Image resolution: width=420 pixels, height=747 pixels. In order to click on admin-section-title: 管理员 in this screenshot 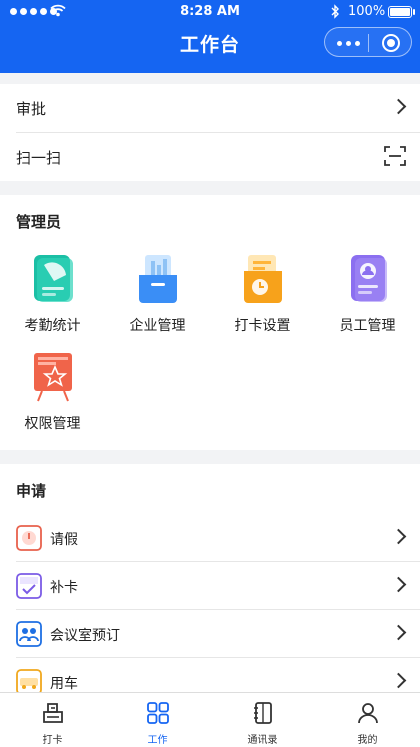, I will do `click(39, 222)`.